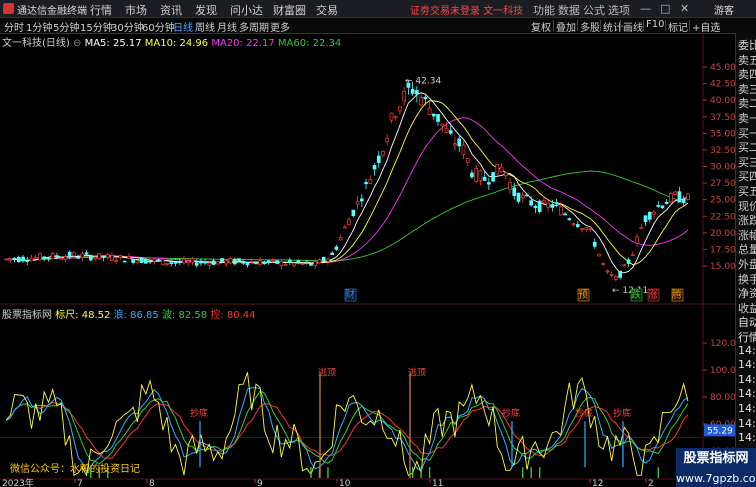 The image size is (756, 487). Describe the element at coordinates (584, 413) in the screenshot. I see `buy-signal-label: 抄底` at that location.